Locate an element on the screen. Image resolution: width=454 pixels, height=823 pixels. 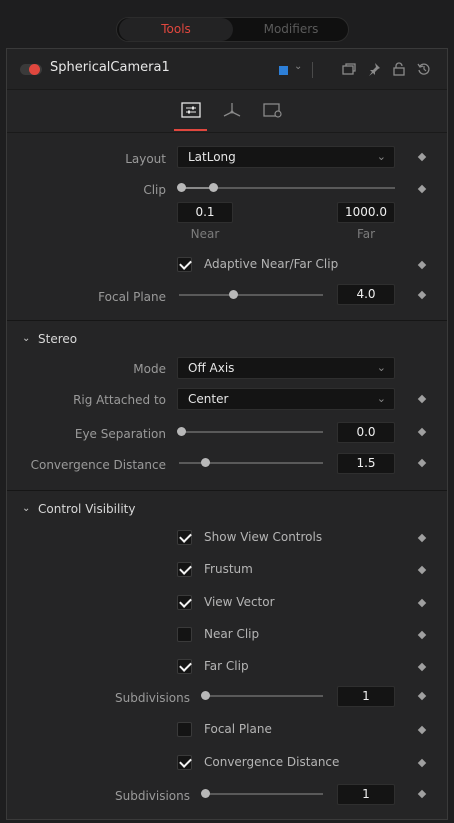
far-clip-label: Far Clip is located at coordinates (226, 666).